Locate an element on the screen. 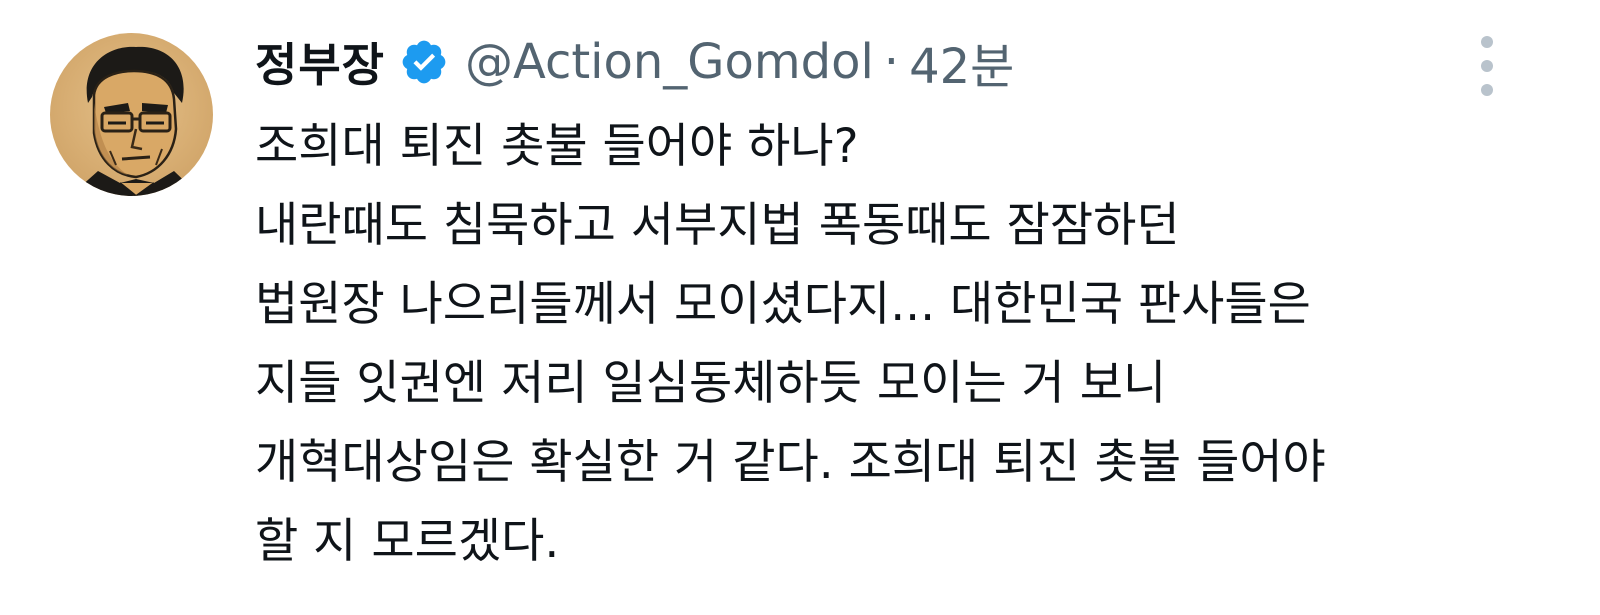  avatar is located at coordinates (131, 114).